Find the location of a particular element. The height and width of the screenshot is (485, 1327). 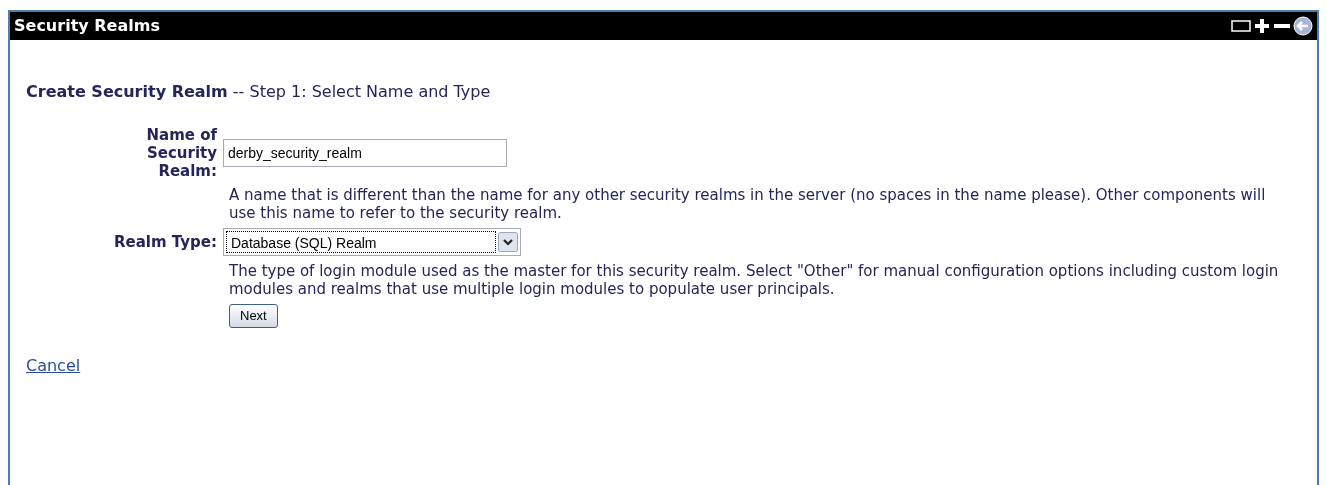

next-button: Next is located at coordinates (253, 316).